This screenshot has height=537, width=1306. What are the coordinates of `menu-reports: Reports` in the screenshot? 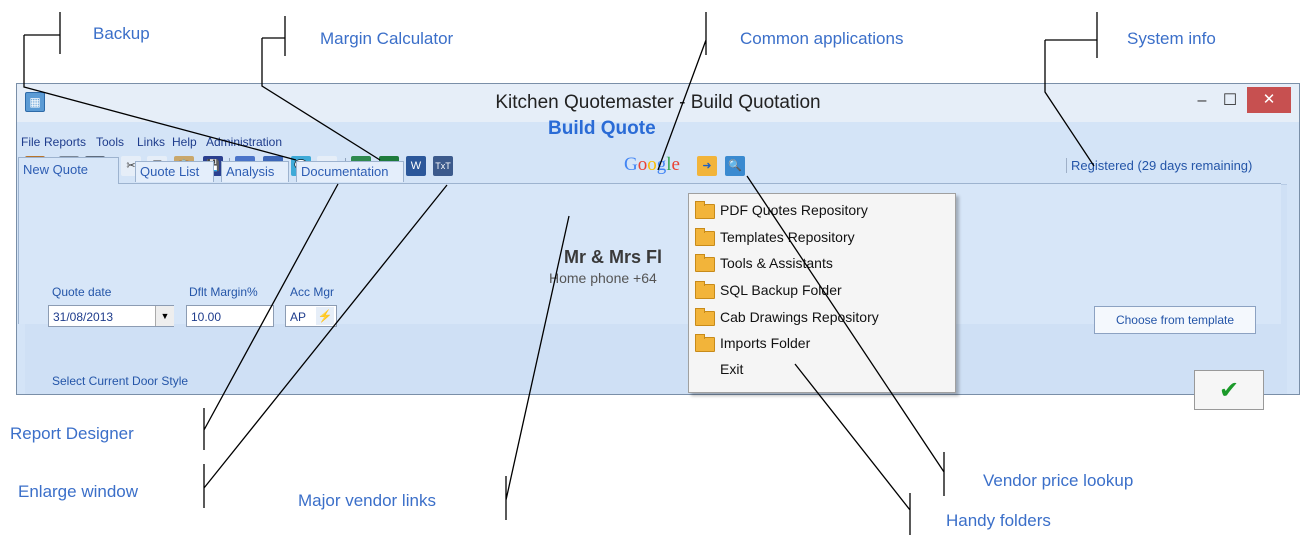 It's located at (65, 142).